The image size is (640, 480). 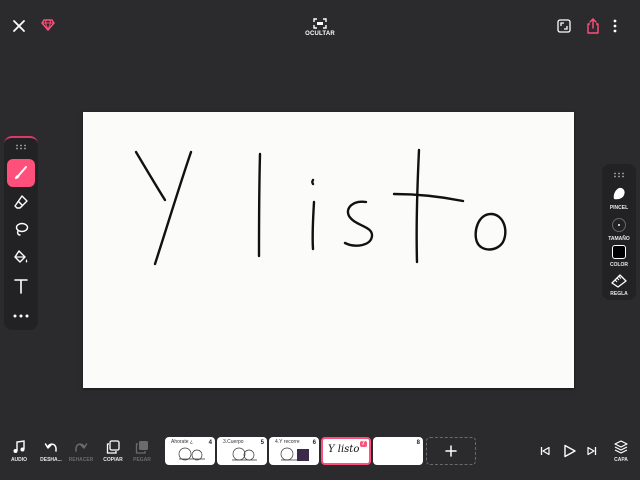 I want to click on skip-back-button, so click(x=545, y=451).